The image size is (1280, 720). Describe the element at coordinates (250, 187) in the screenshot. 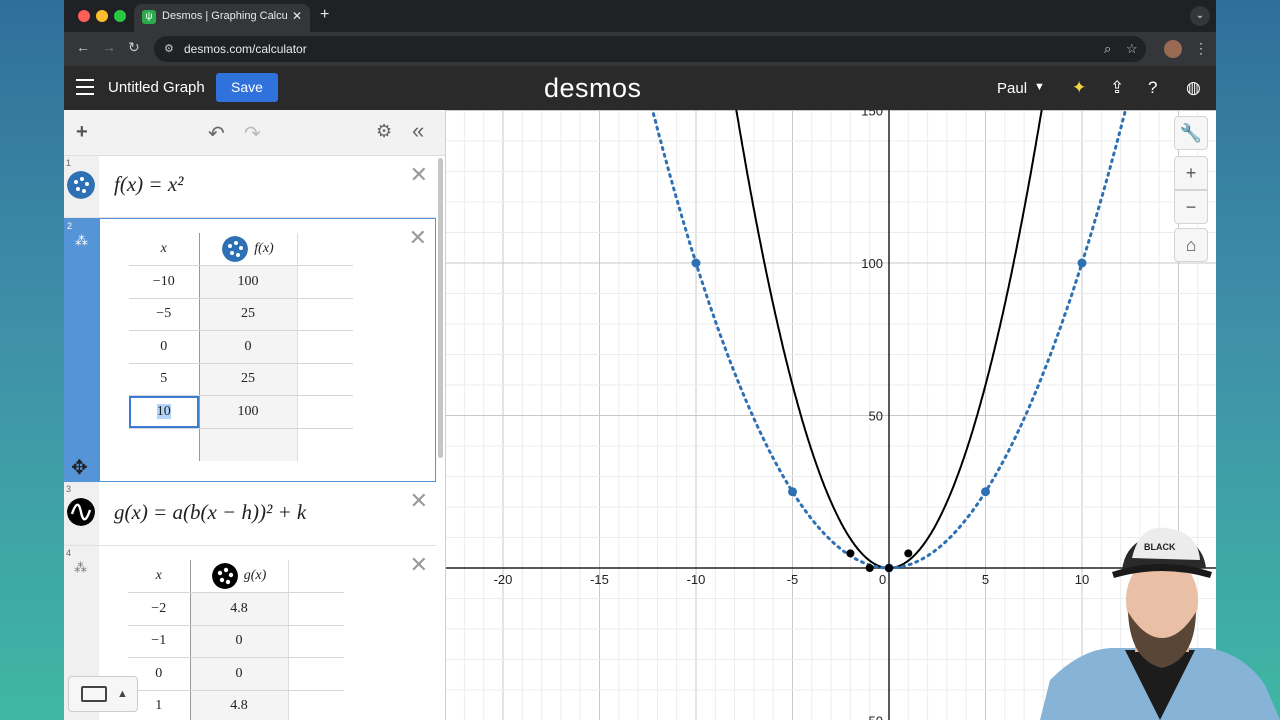

I see `expression-1: 1 f(x) = x² ✕` at that location.